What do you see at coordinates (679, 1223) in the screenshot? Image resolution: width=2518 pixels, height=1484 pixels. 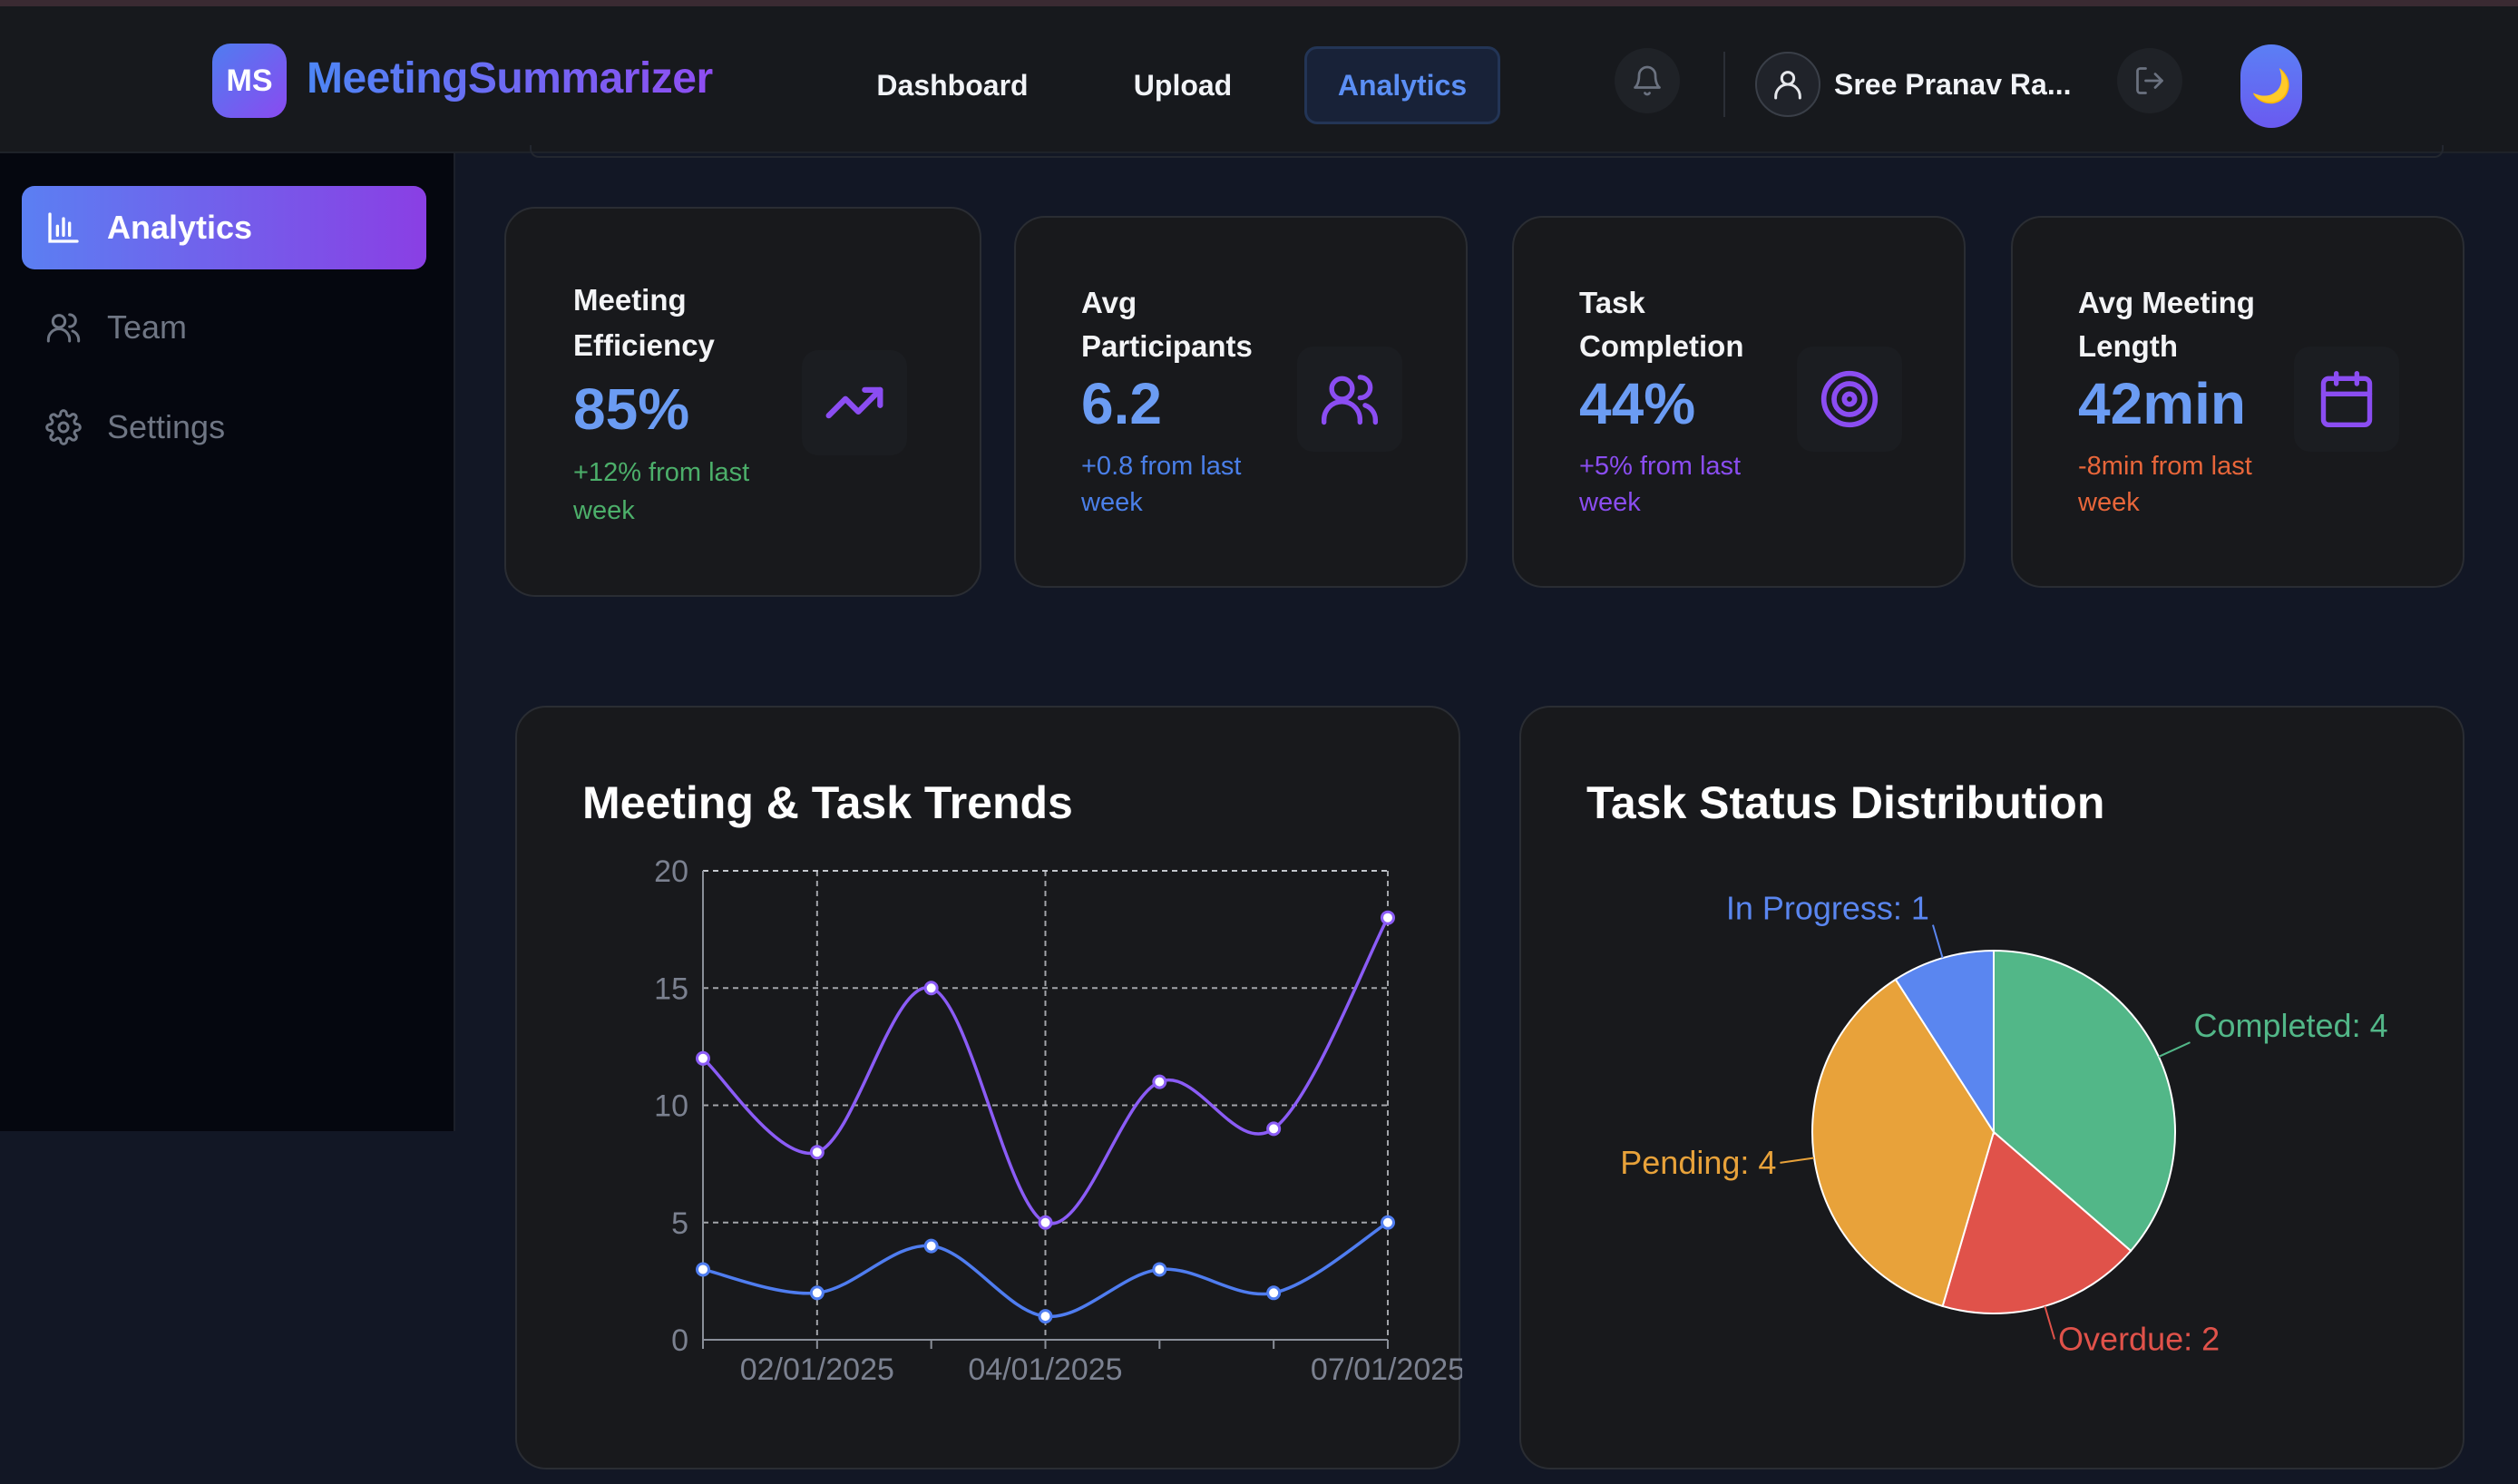 I see `y-tick-label: 5` at bounding box center [679, 1223].